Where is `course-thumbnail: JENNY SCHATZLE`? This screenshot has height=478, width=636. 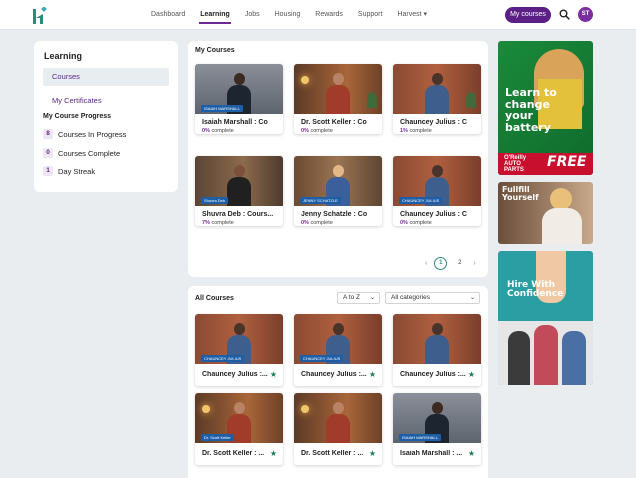 course-thumbnail: JENNY SCHATZLE is located at coordinates (338, 181).